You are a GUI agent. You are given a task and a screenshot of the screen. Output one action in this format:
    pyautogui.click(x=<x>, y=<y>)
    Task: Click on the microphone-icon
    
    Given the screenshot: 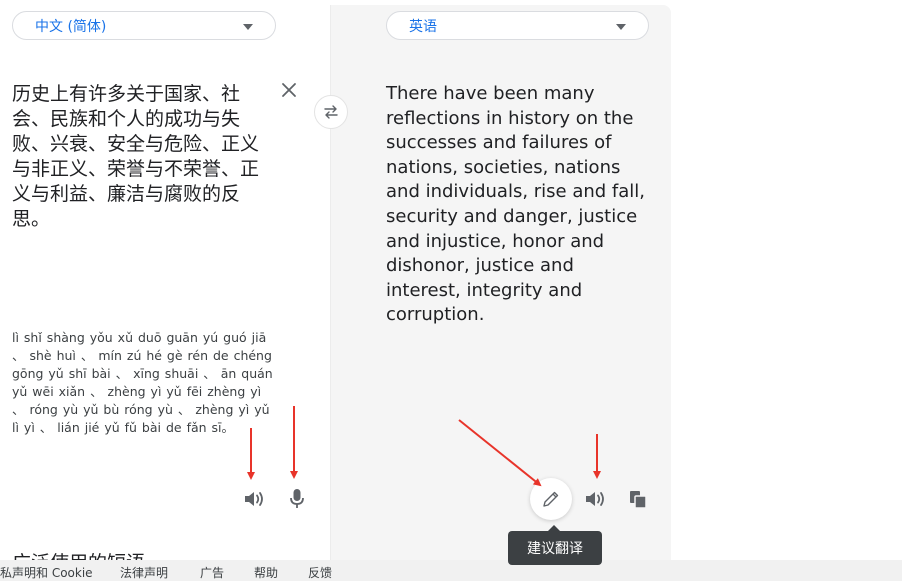 What is the action you would take?
    pyautogui.click(x=297, y=498)
    